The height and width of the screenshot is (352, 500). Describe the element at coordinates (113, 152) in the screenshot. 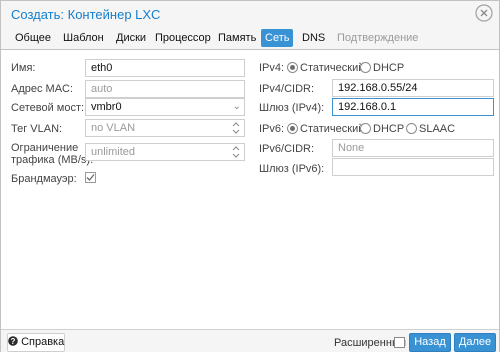

I see `rate-placeholder: unlimited` at that location.